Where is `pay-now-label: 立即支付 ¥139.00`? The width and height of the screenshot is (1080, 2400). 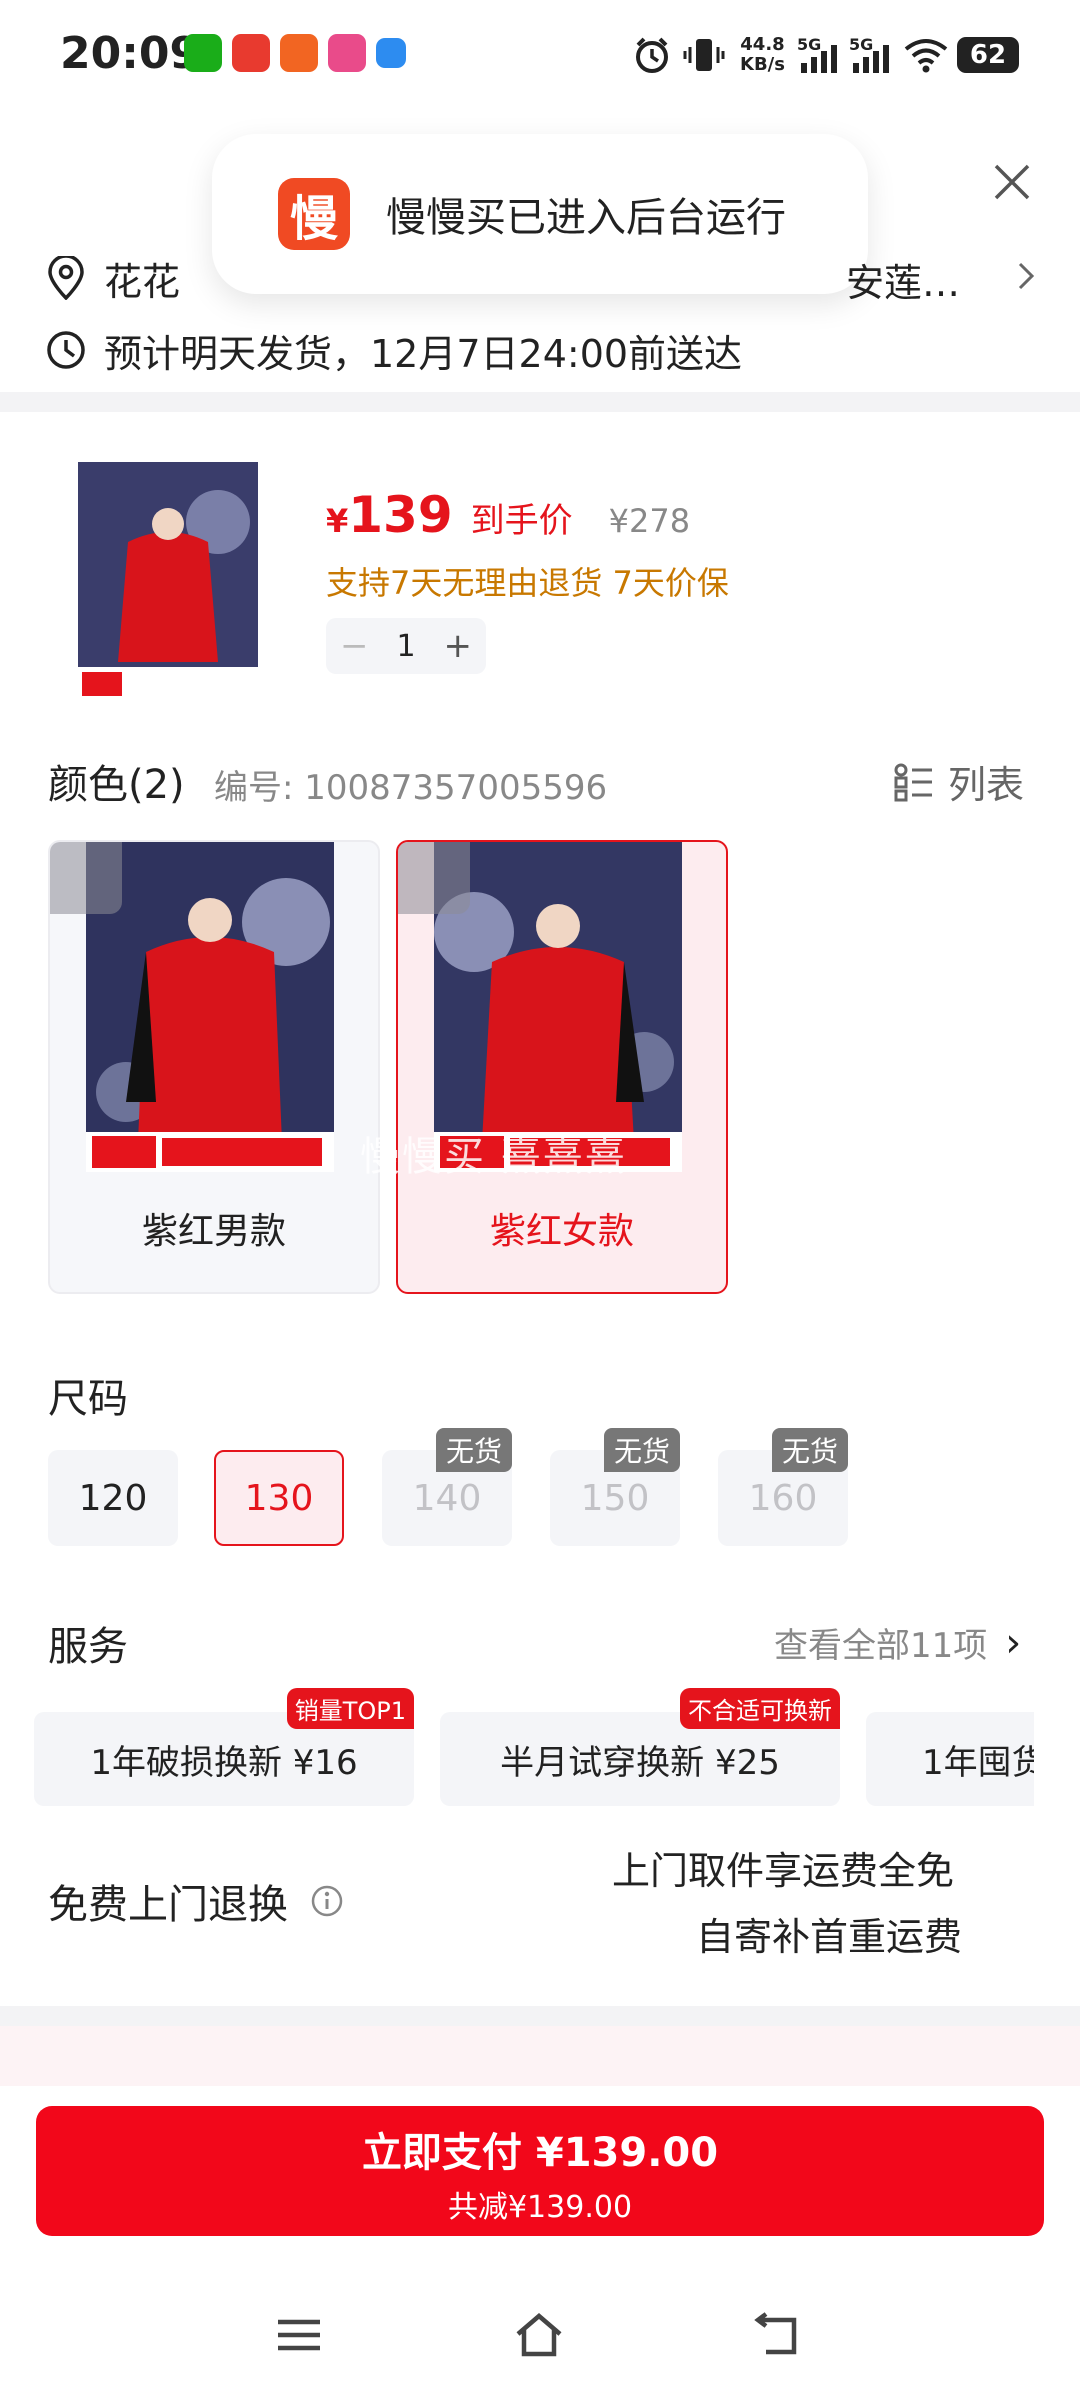 pay-now-label: 立即支付 ¥139.00 is located at coordinates (540, 2153).